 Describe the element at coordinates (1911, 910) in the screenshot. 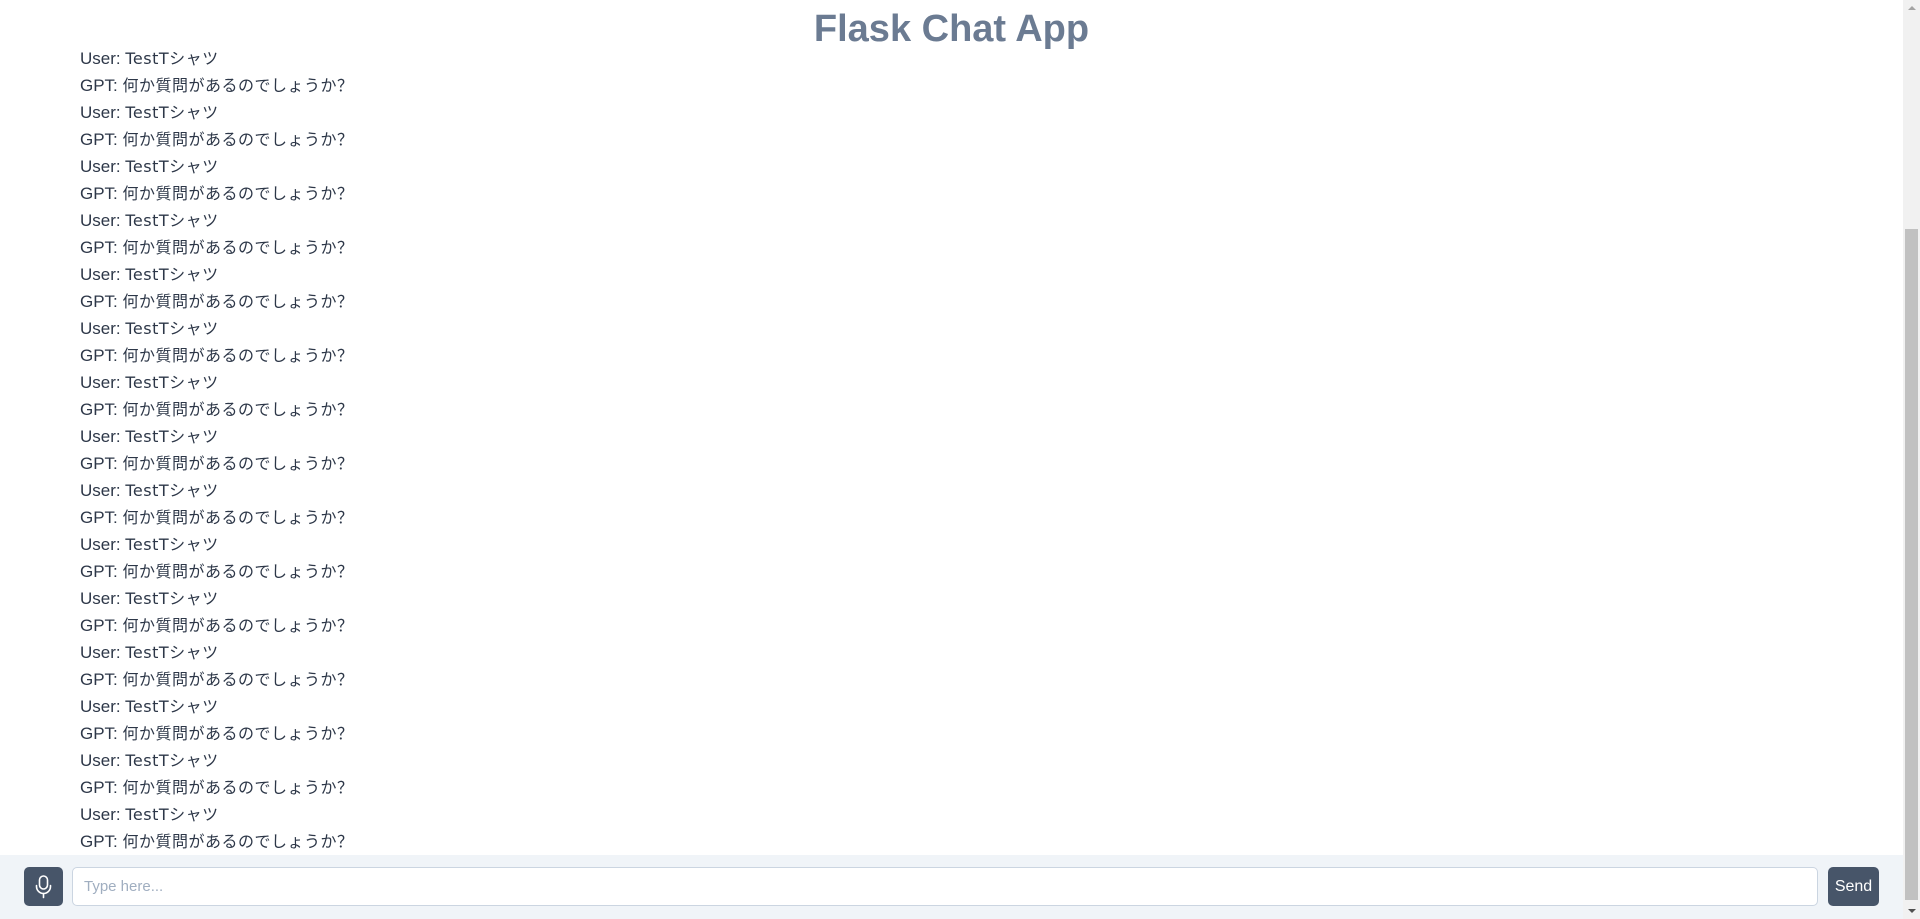

I see `scroll-down-arrow-icon` at that location.